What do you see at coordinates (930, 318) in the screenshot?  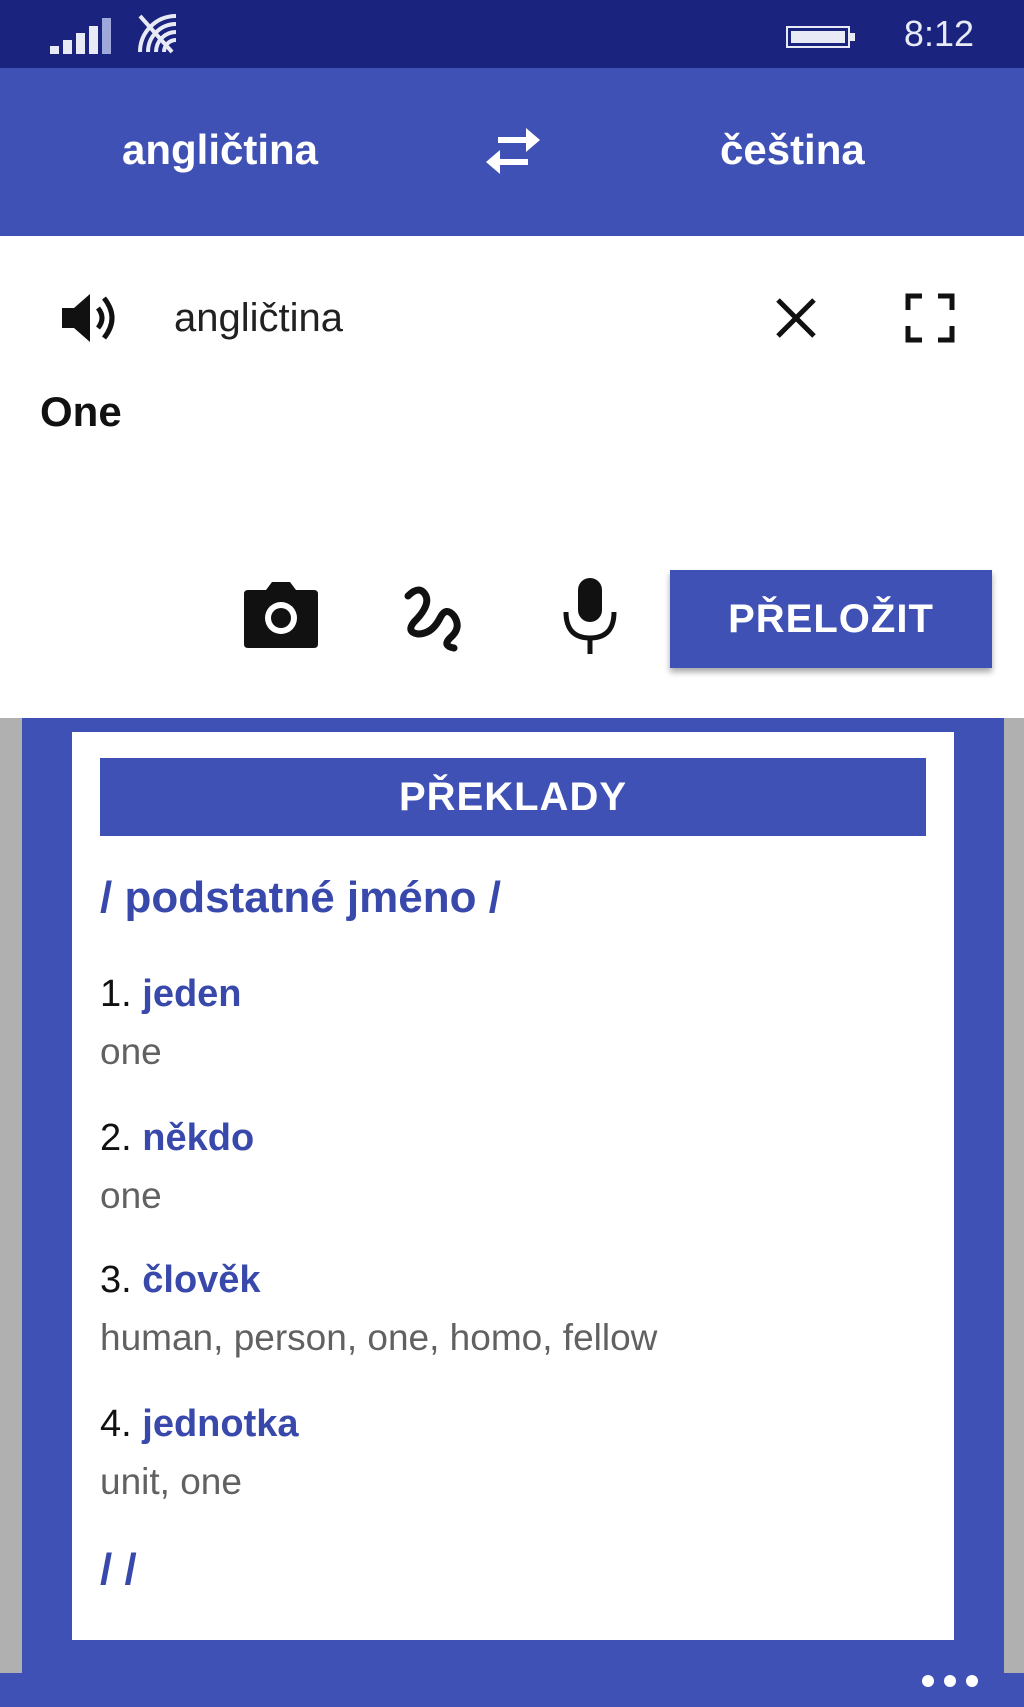 I see `fullscreen-icon` at bounding box center [930, 318].